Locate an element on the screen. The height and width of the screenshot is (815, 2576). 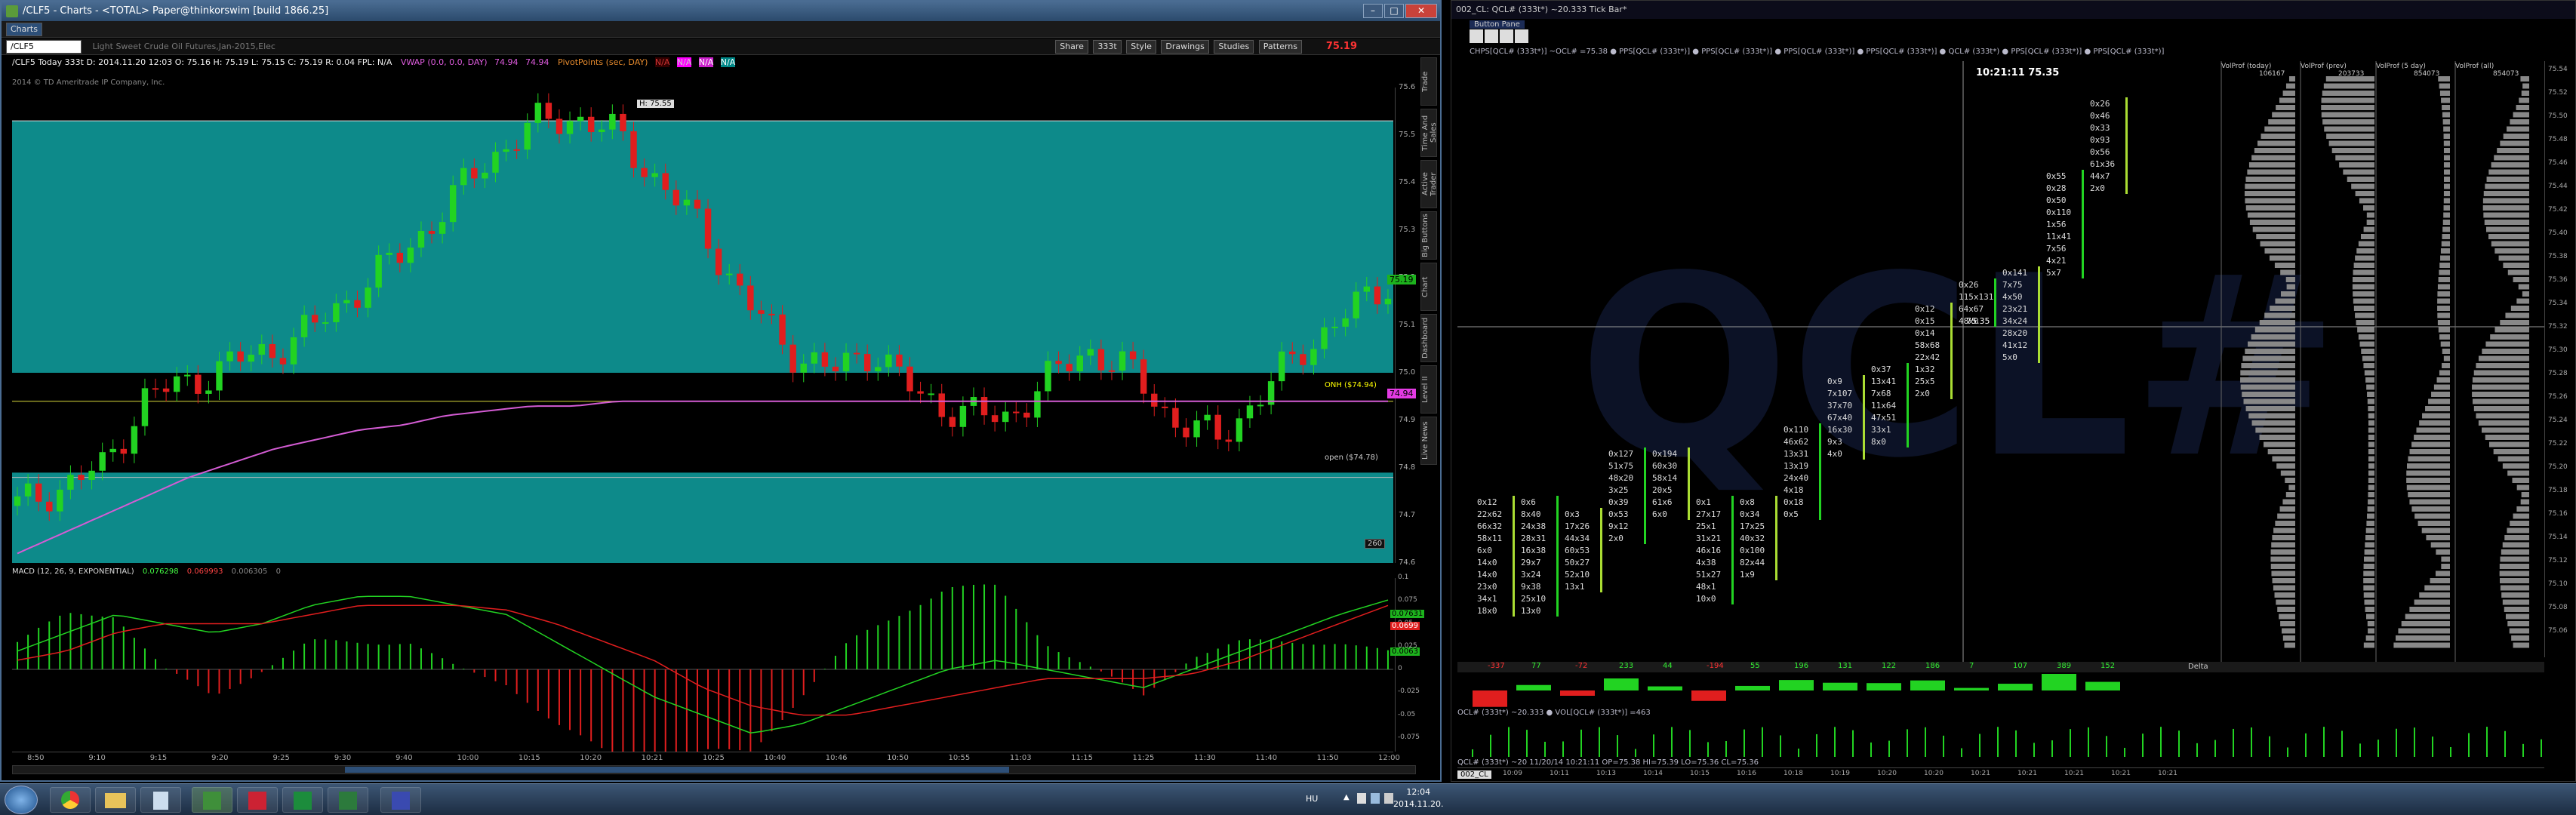
time-axis-tick: 11:03 is located at coordinates (1020, 758).